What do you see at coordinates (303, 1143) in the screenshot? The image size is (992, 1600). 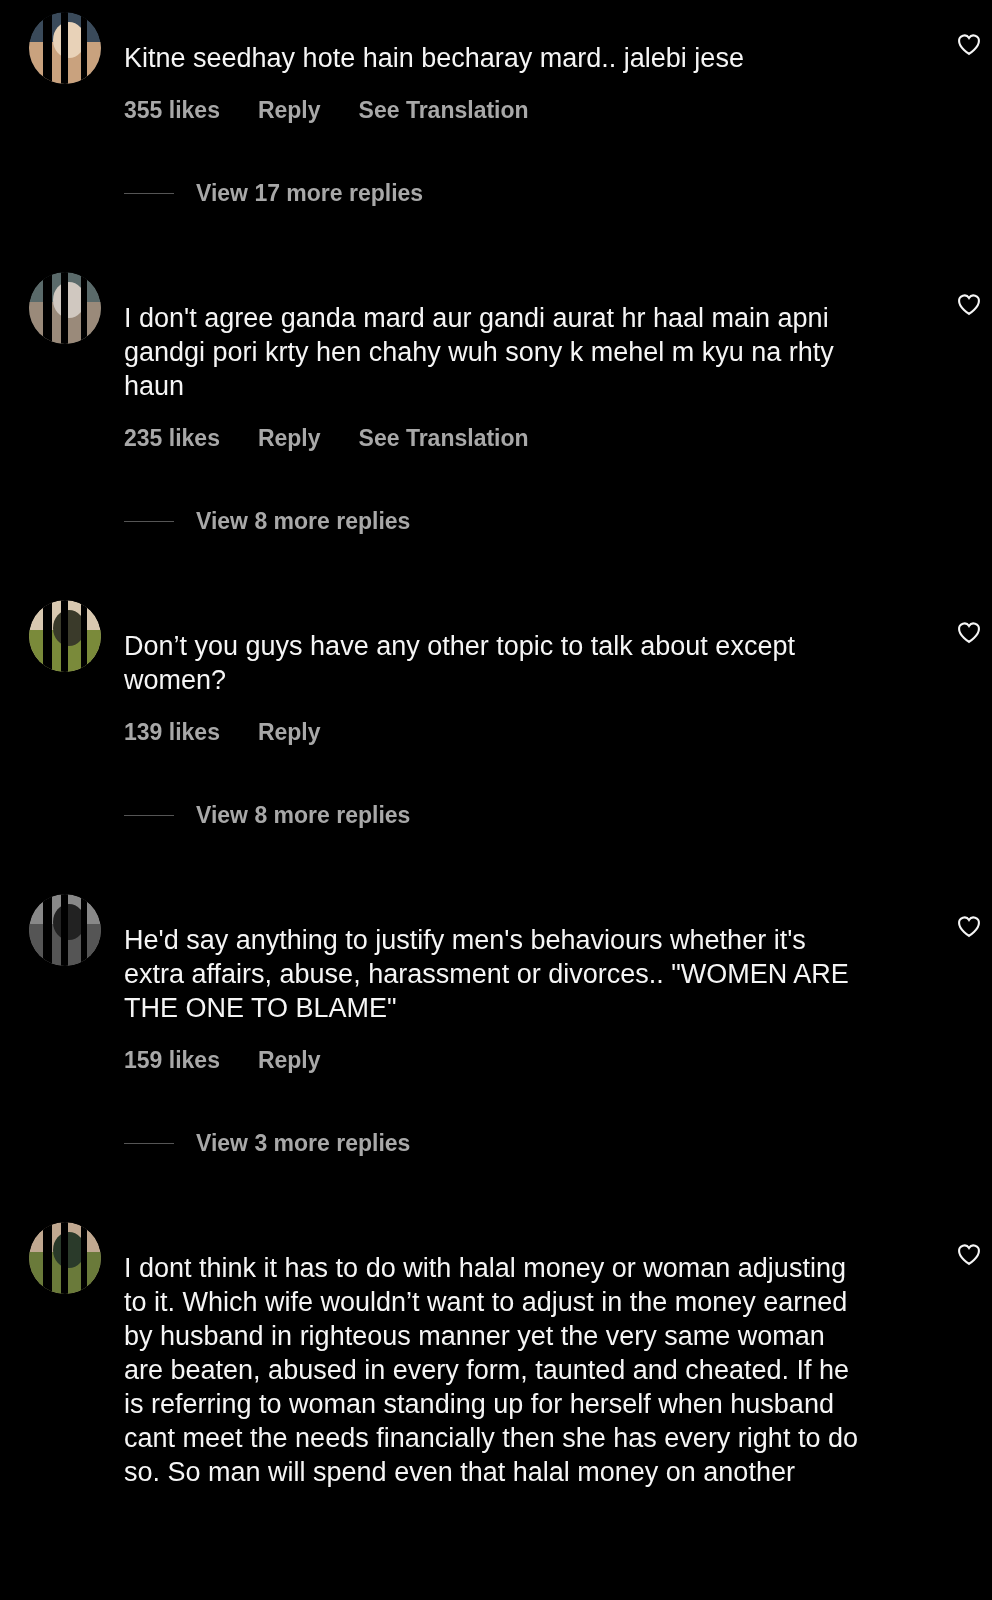 I see `view-replies-link: View 3 more replies` at bounding box center [303, 1143].